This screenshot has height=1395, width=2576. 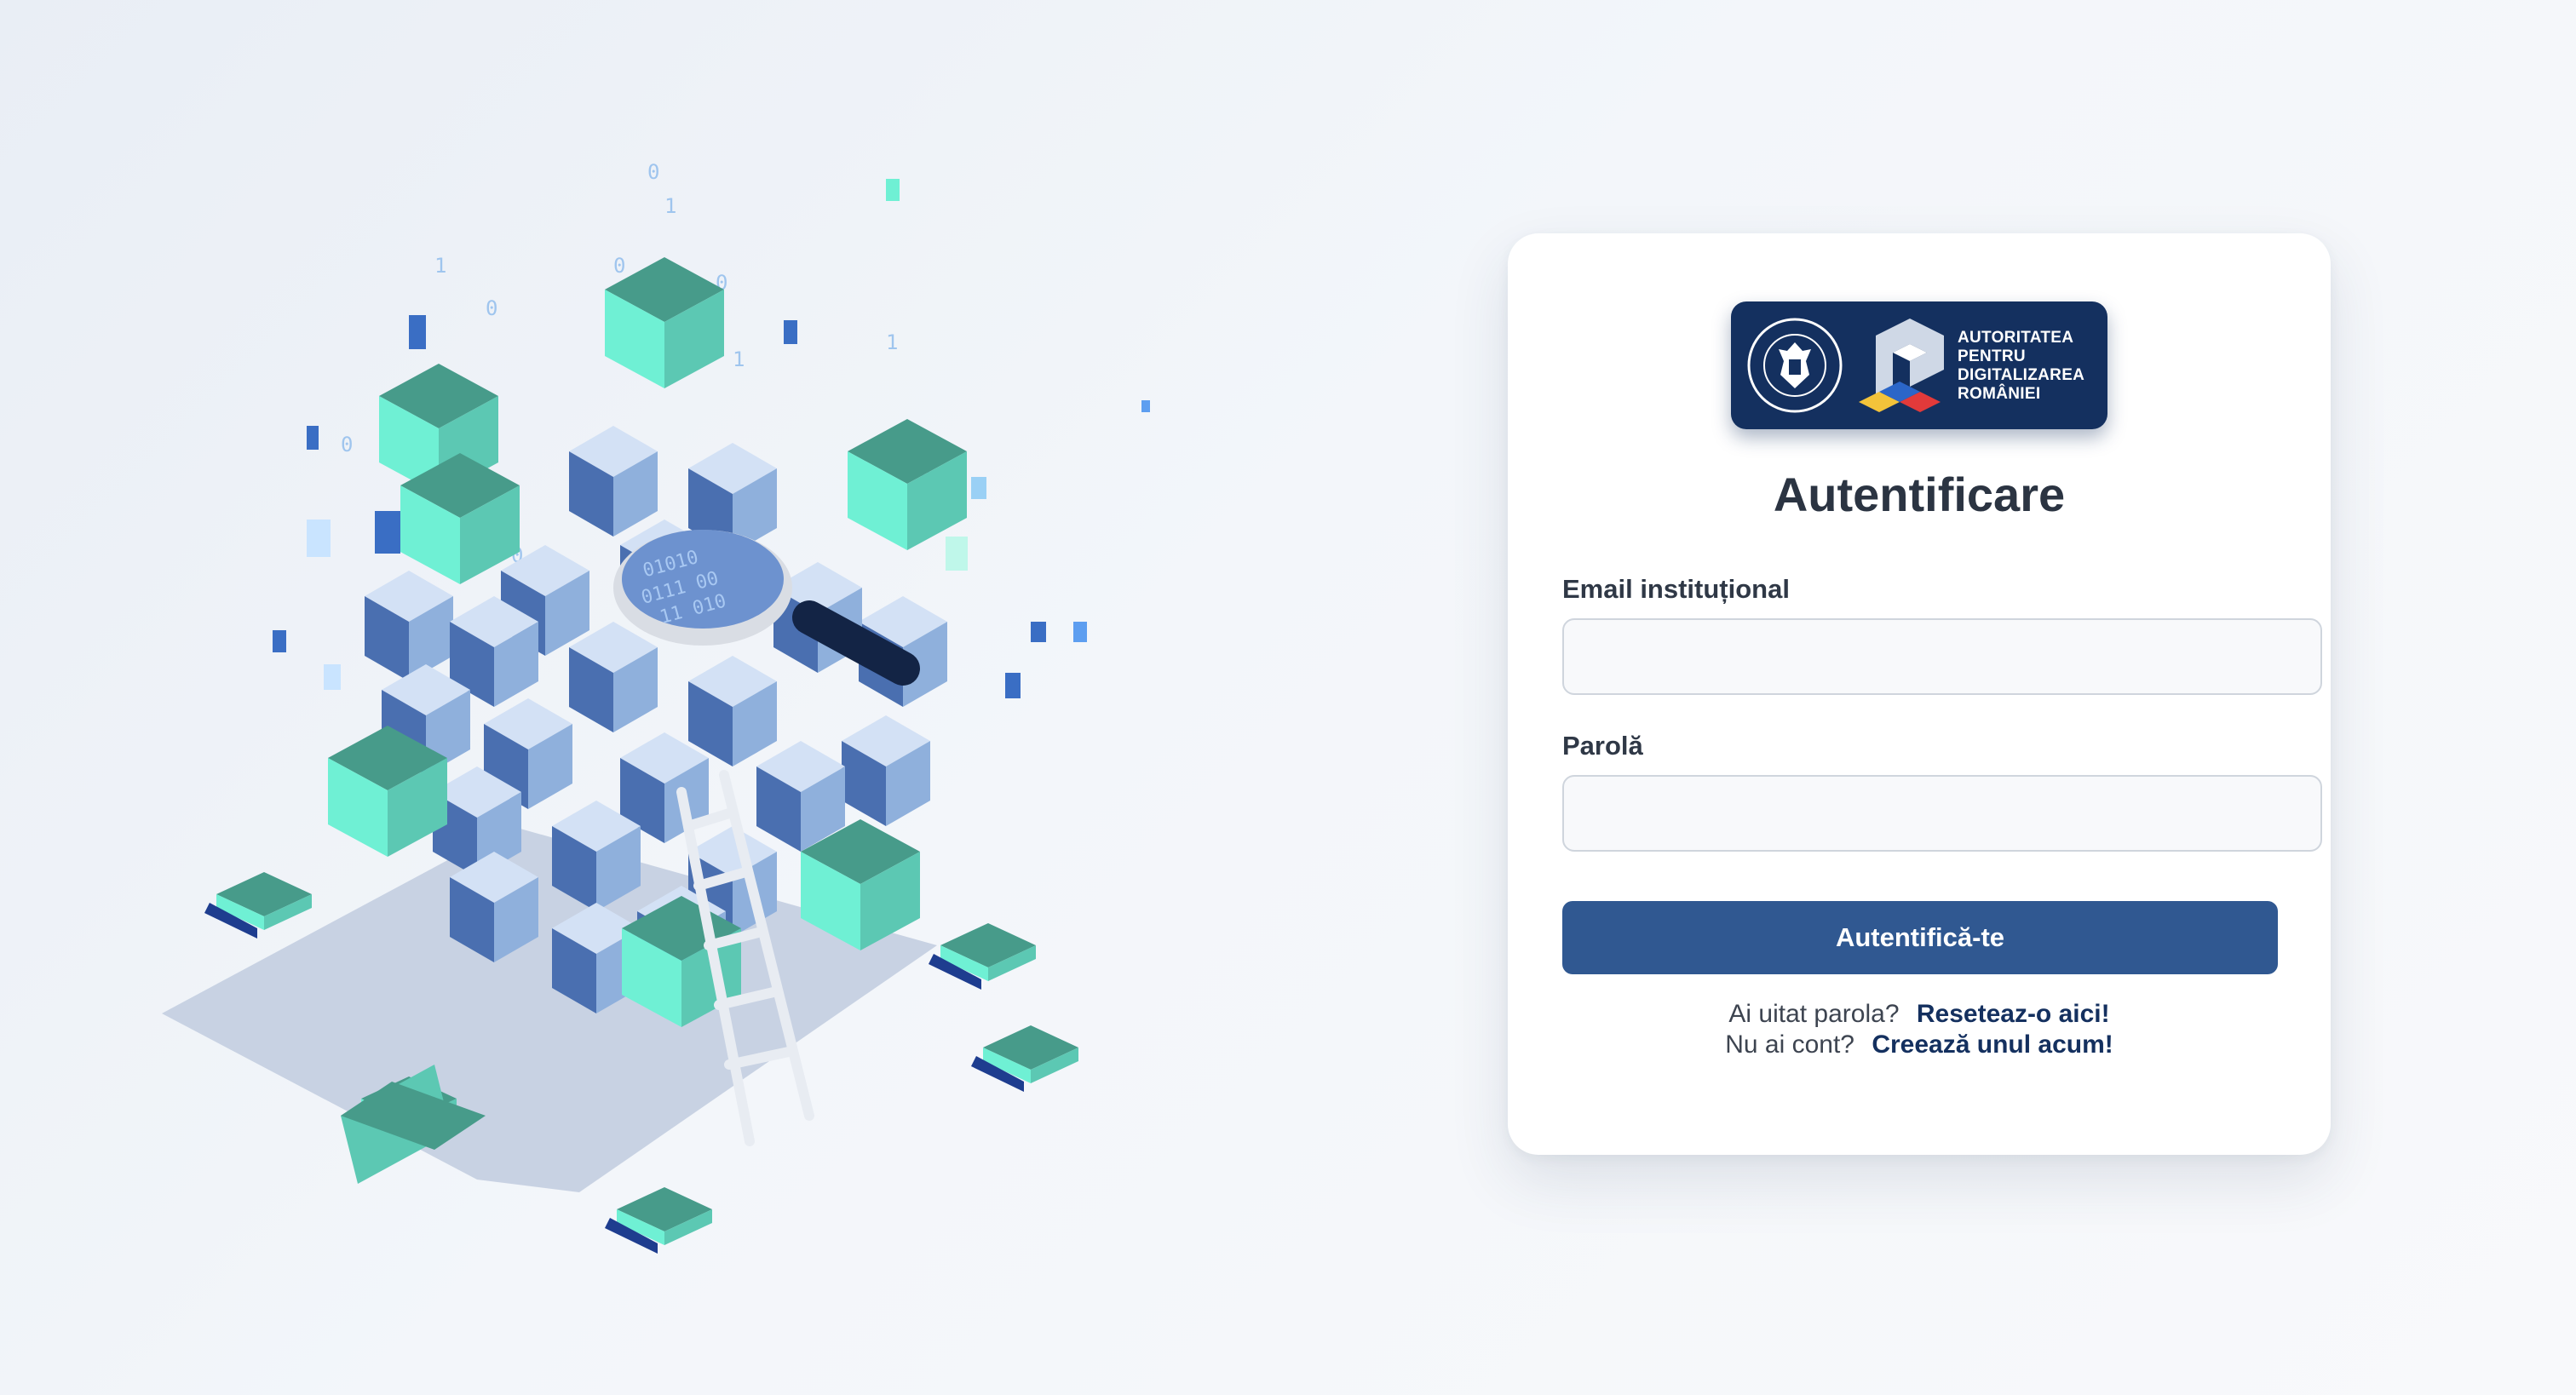 I want to click on password-label: Parolă, so click(x=1603, y=746).